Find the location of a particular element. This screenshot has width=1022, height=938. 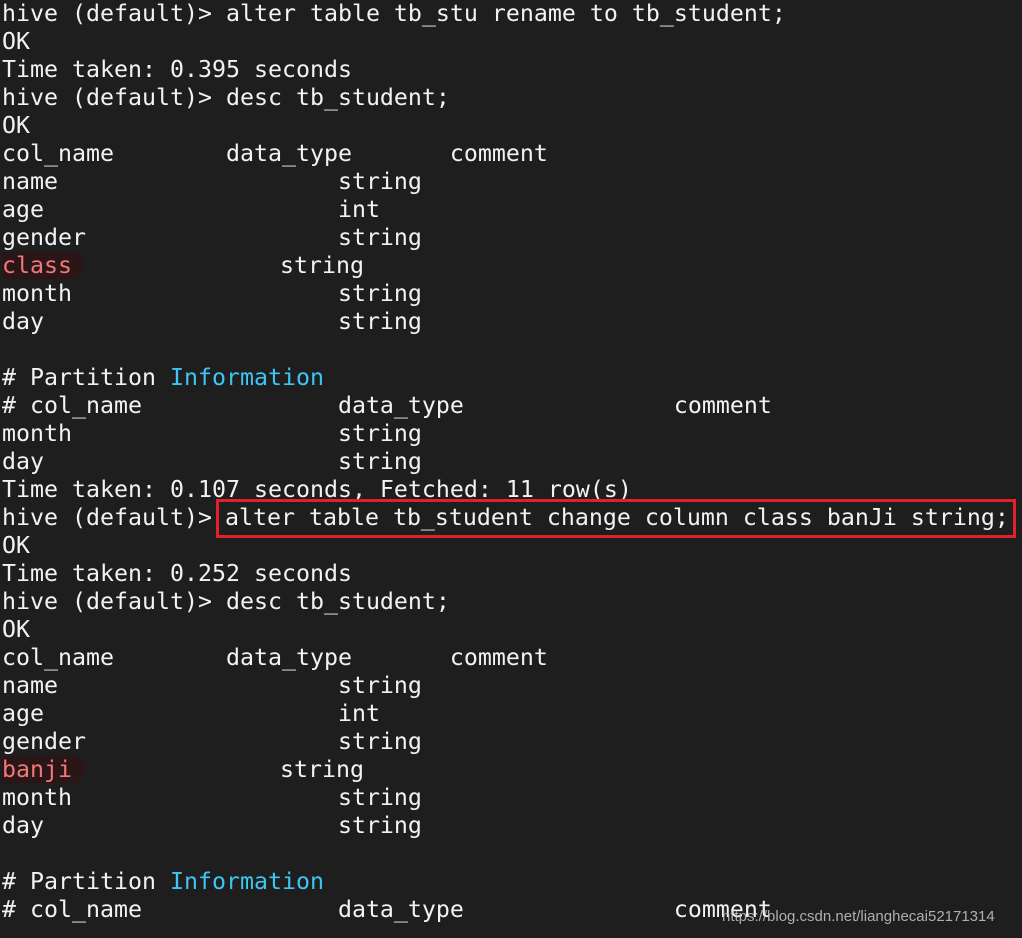

line-text: Time taken: 0.395 seconds is located at coordinates (177, 69).